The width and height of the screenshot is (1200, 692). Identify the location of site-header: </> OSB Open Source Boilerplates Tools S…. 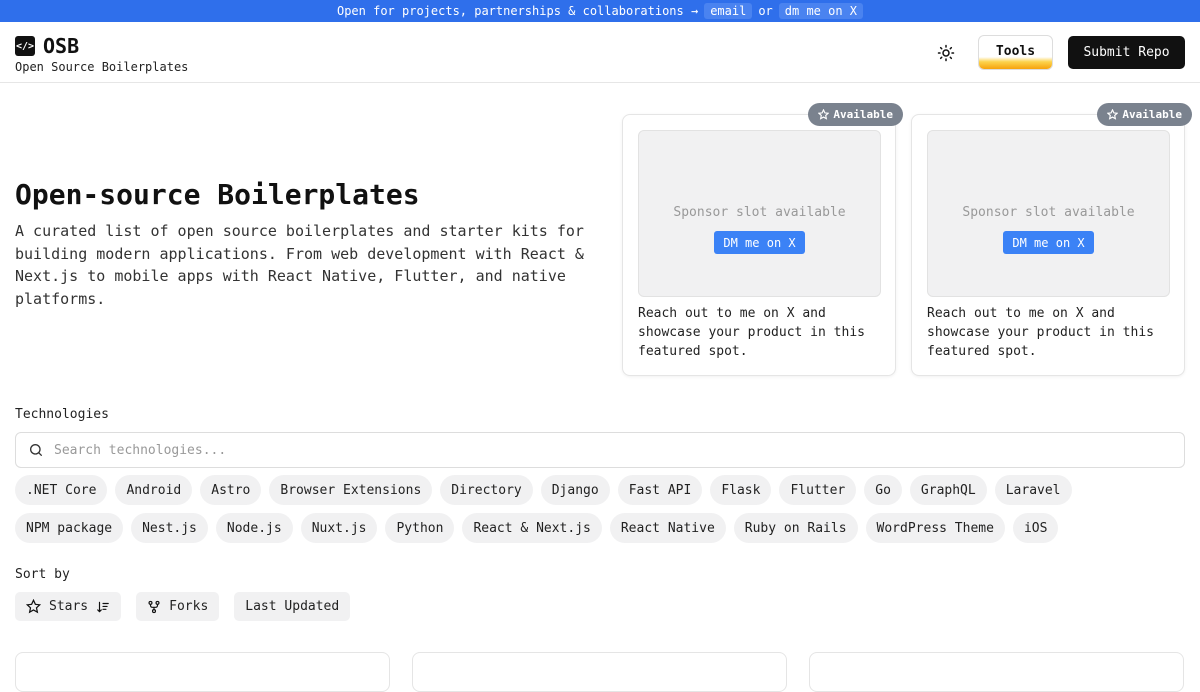
(600, 52).